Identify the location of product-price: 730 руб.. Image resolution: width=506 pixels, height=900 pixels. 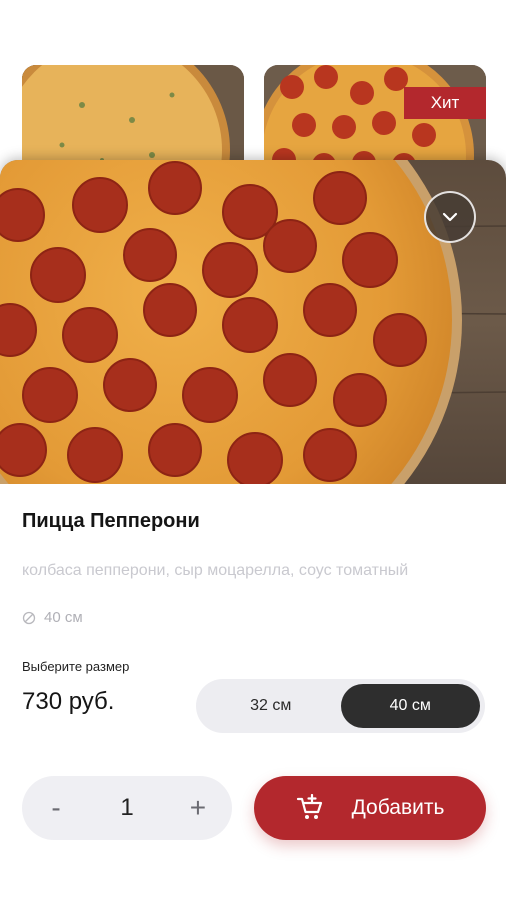
(68, 701).